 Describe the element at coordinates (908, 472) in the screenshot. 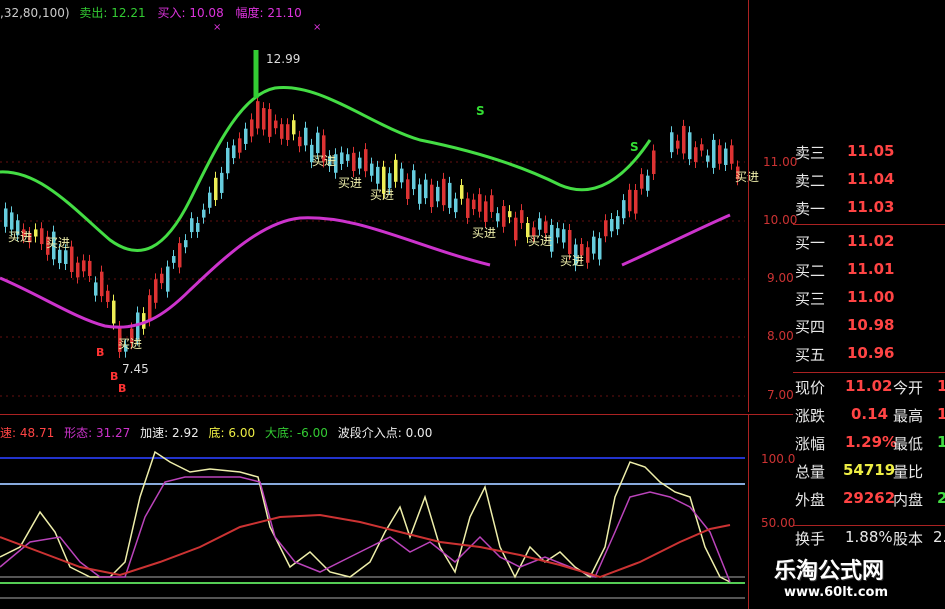

I see `quote-label: 量比` at that location.